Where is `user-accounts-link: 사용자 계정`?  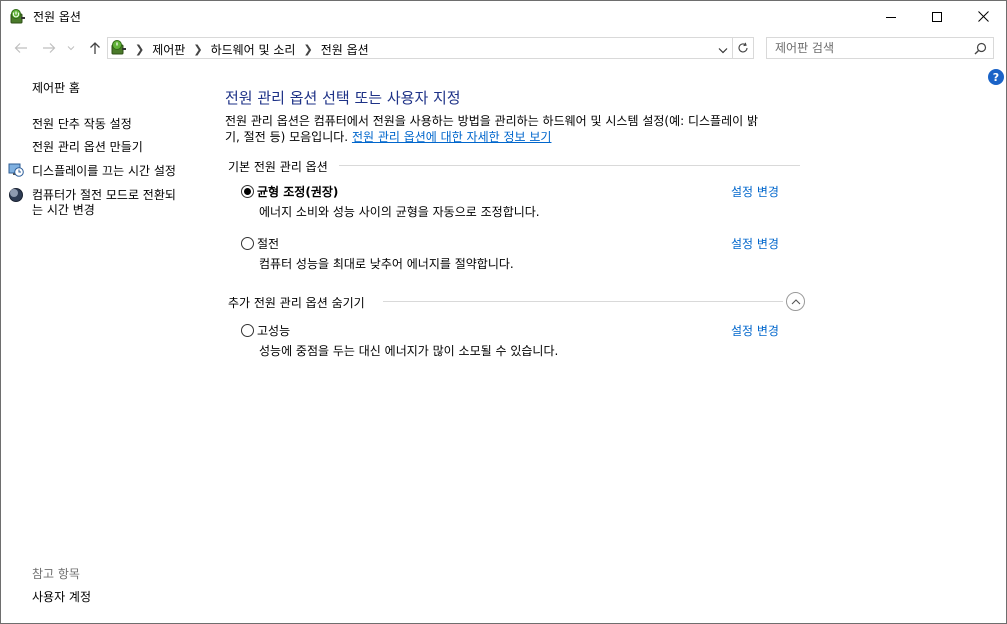 user-accounts-link: 사용자 계정 is located at coordinates (61, 596).